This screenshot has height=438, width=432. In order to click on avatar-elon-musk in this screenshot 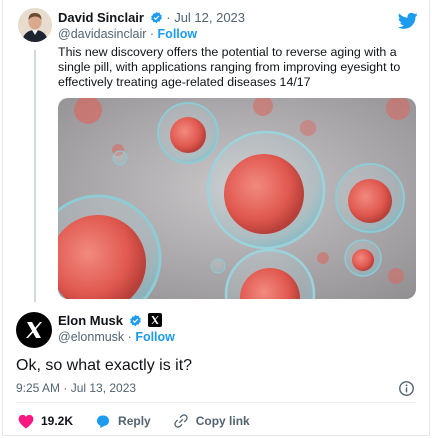, I will do `click(34, 330)`.